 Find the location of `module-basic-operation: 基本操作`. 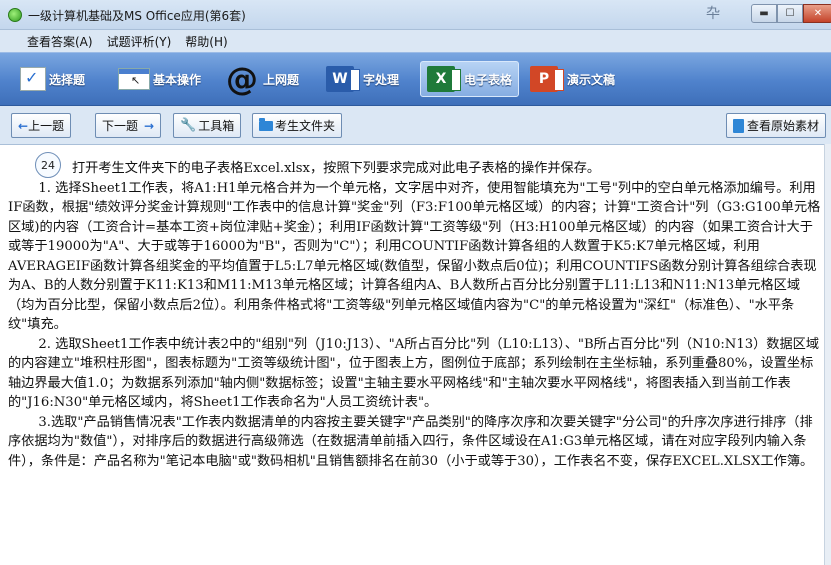

module-basic-operation: 基本操作 is located at coordinates (159, 79).